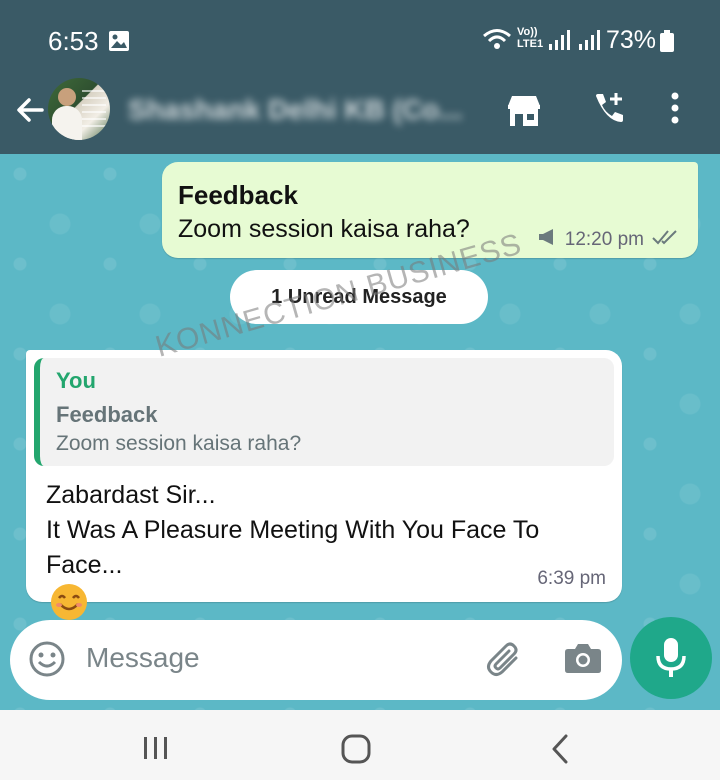 This screenshot has height=780, width=720. What do you see at coordinates (583, 660) in the screenshot?
I see `camera-icon` at bounding box center [583, 660].